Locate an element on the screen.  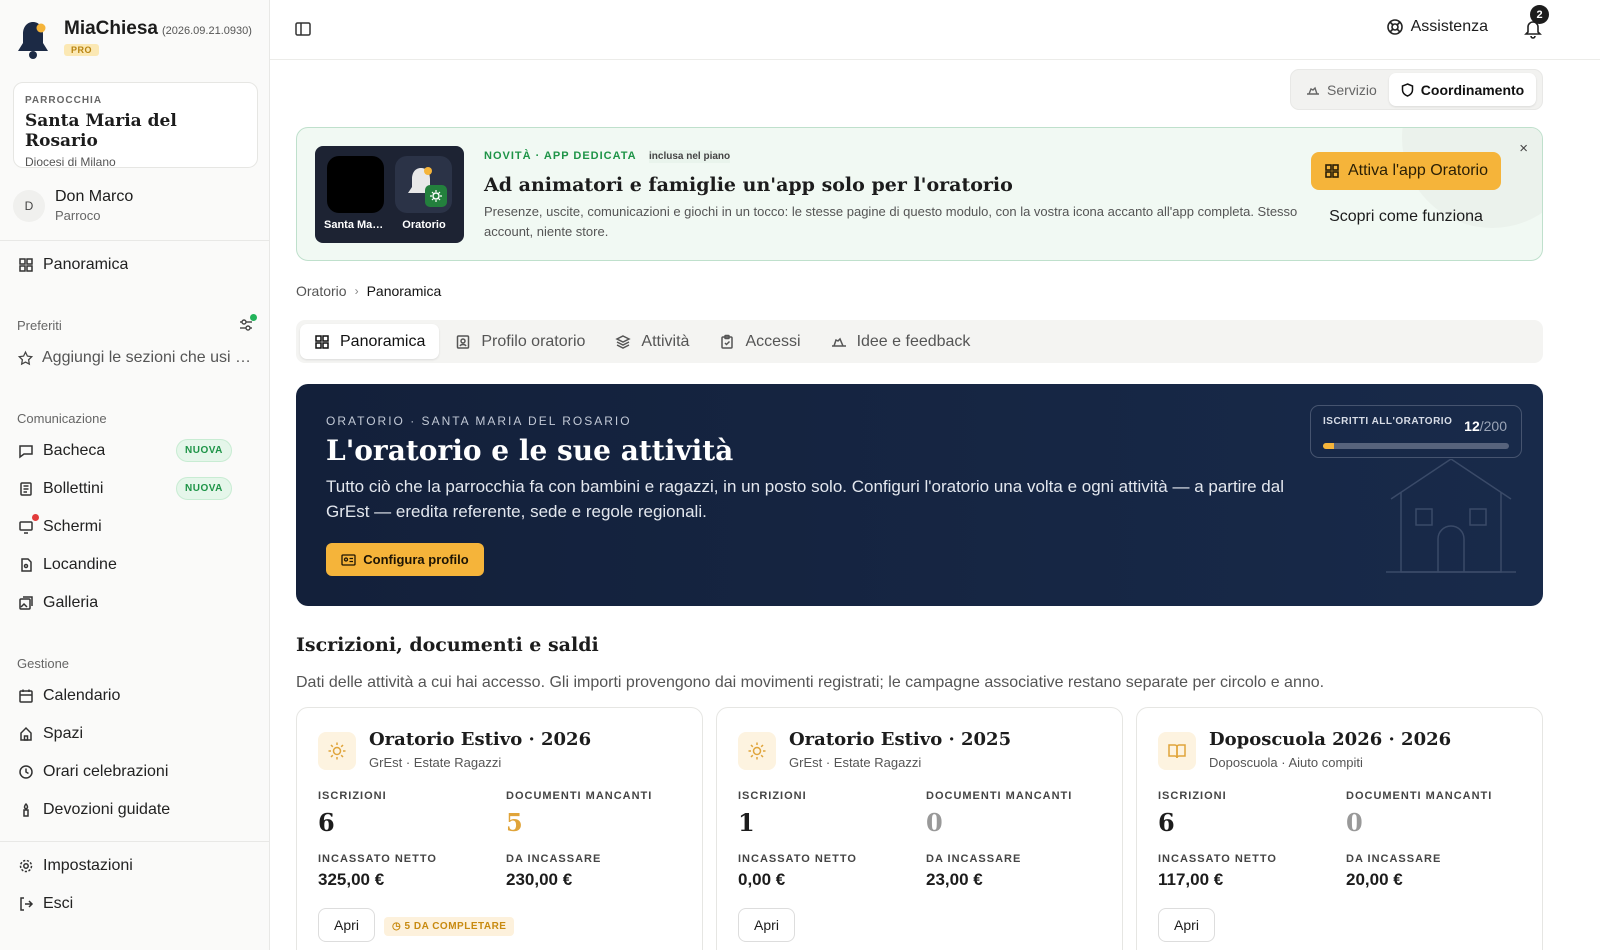
church-icon is located at coordinates (26, 734).